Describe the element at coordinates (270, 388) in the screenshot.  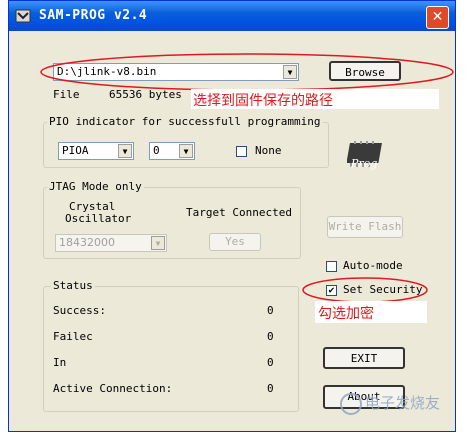
I see `status-active-connection-value: 0` at that location.